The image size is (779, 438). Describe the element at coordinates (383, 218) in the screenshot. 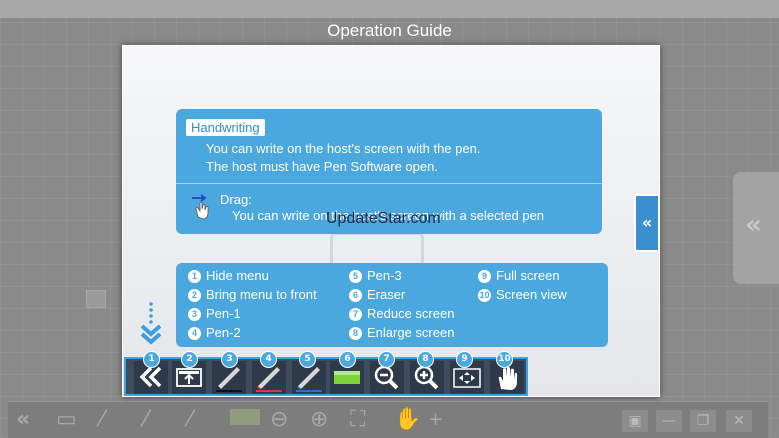

I see `watermark-text: UpdateStar.com` at that location.